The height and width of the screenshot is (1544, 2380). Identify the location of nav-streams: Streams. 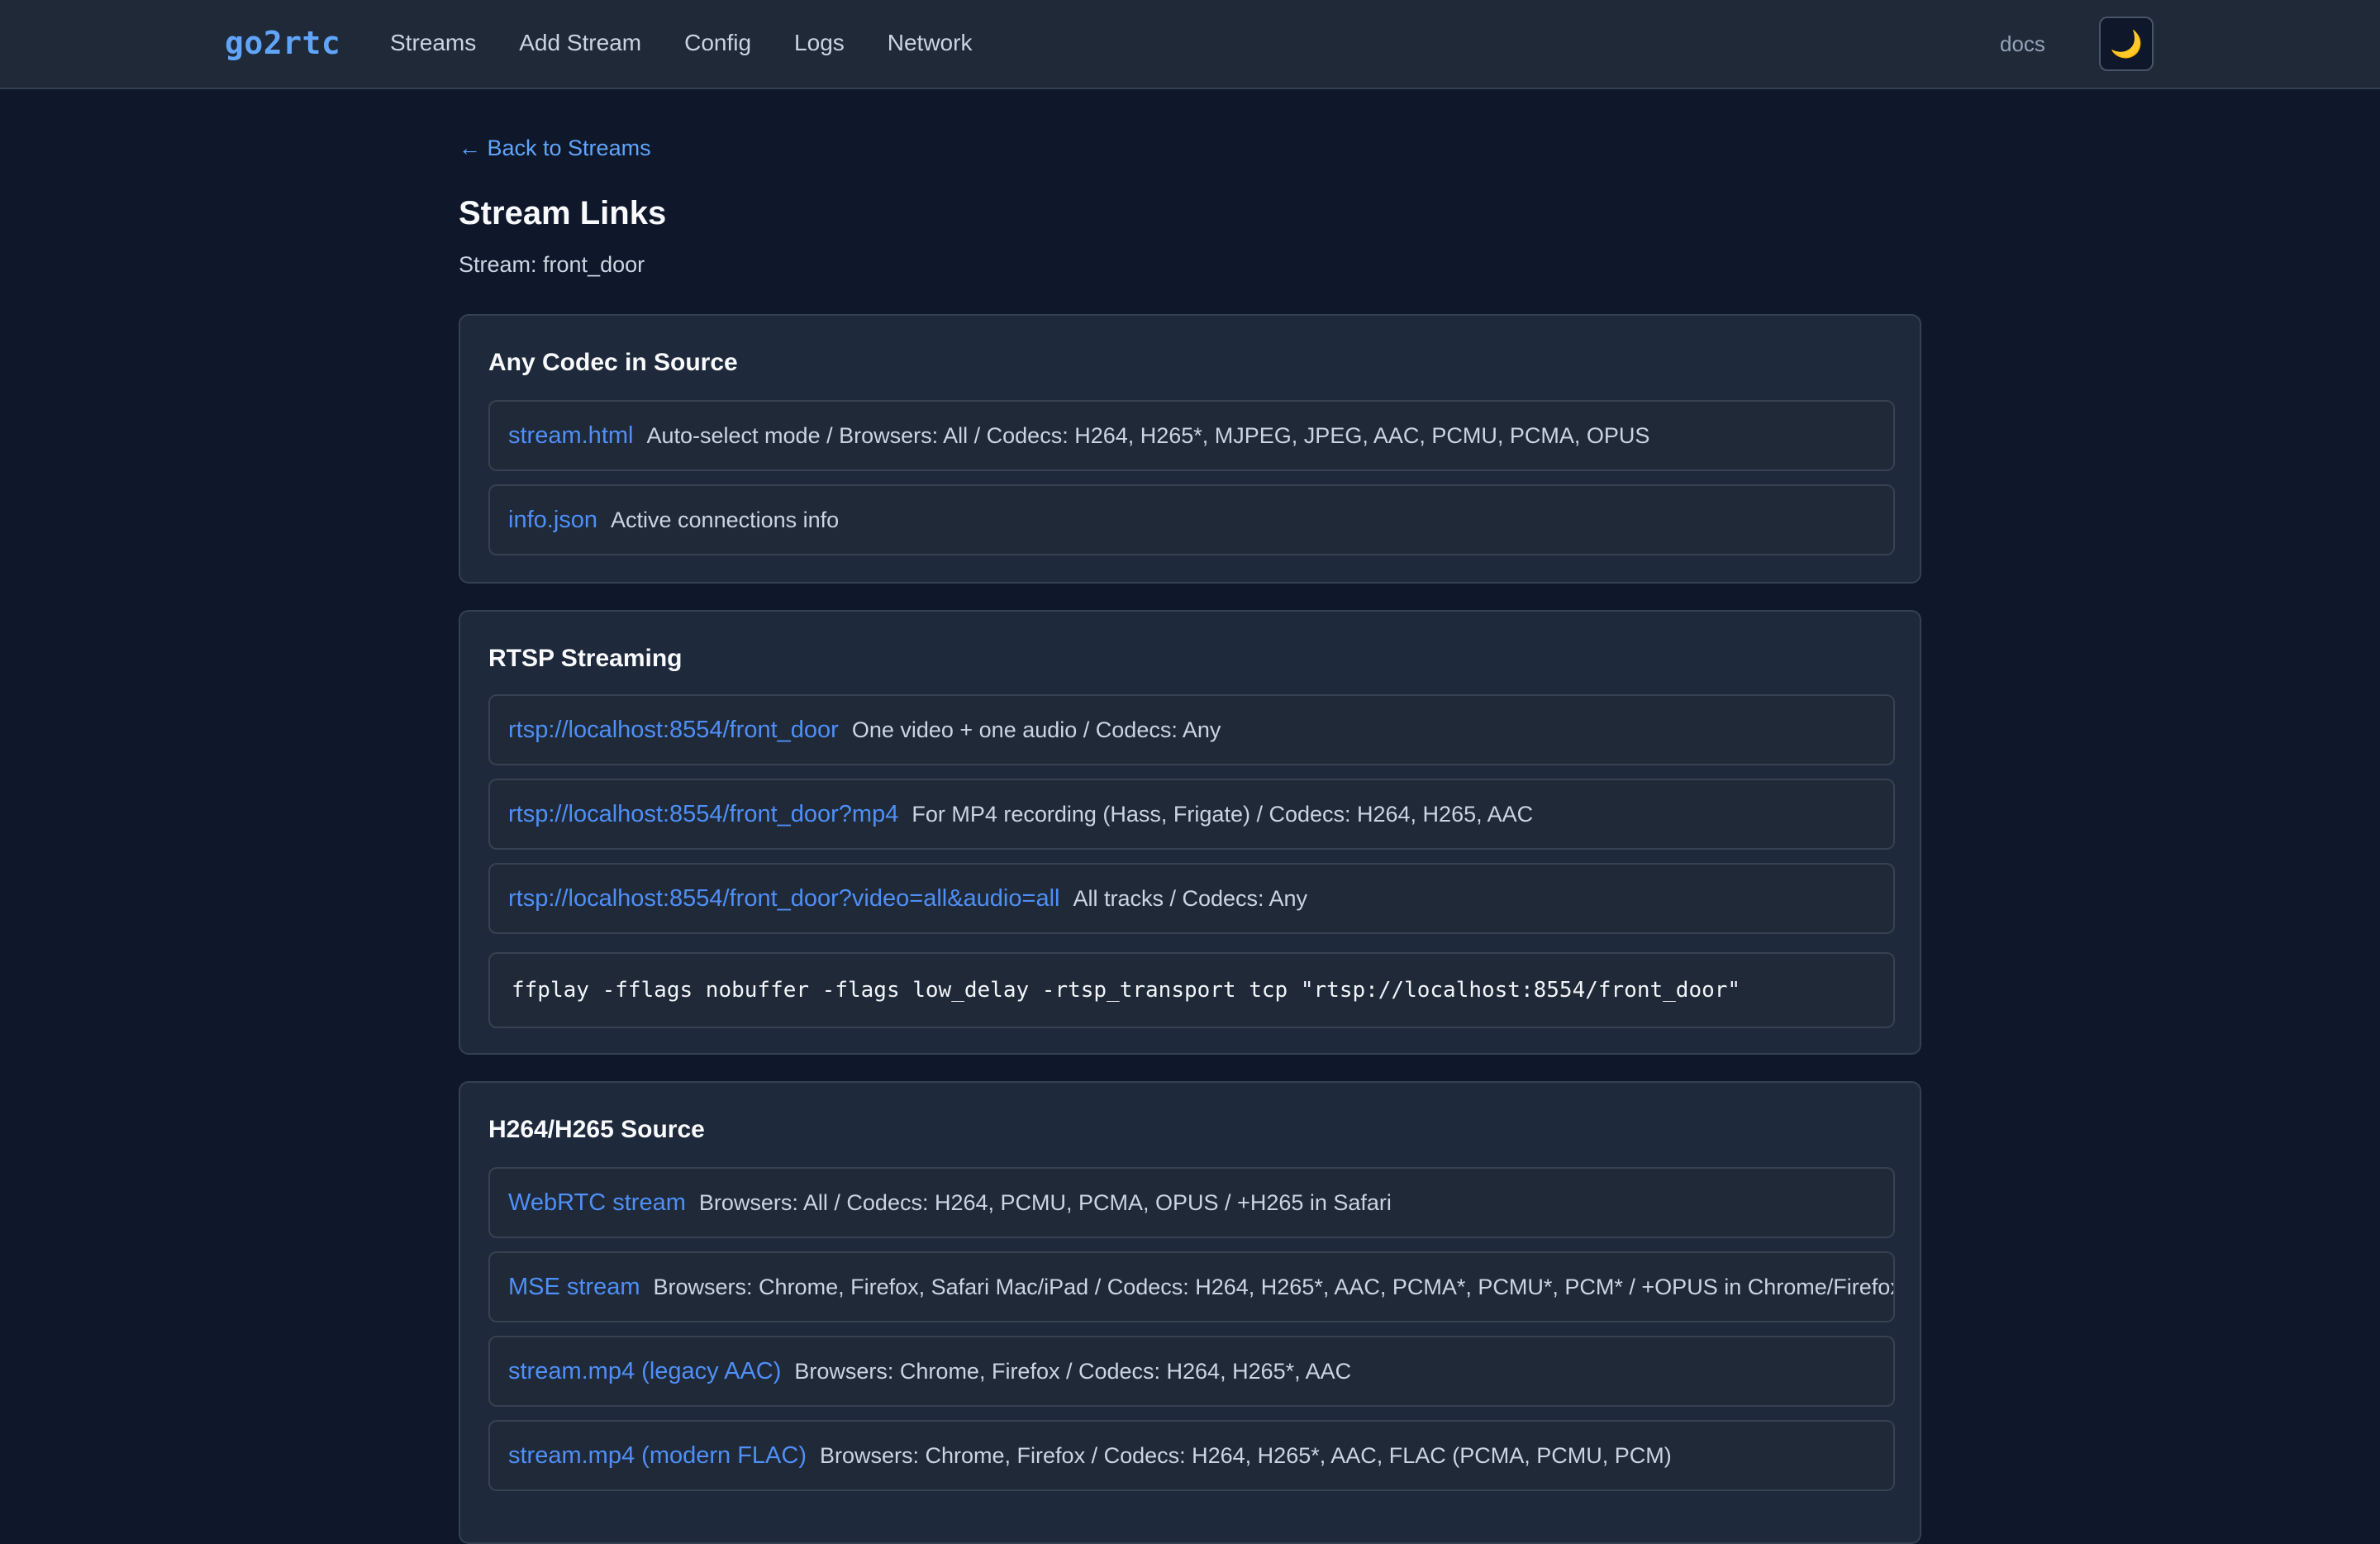
(433, 43).